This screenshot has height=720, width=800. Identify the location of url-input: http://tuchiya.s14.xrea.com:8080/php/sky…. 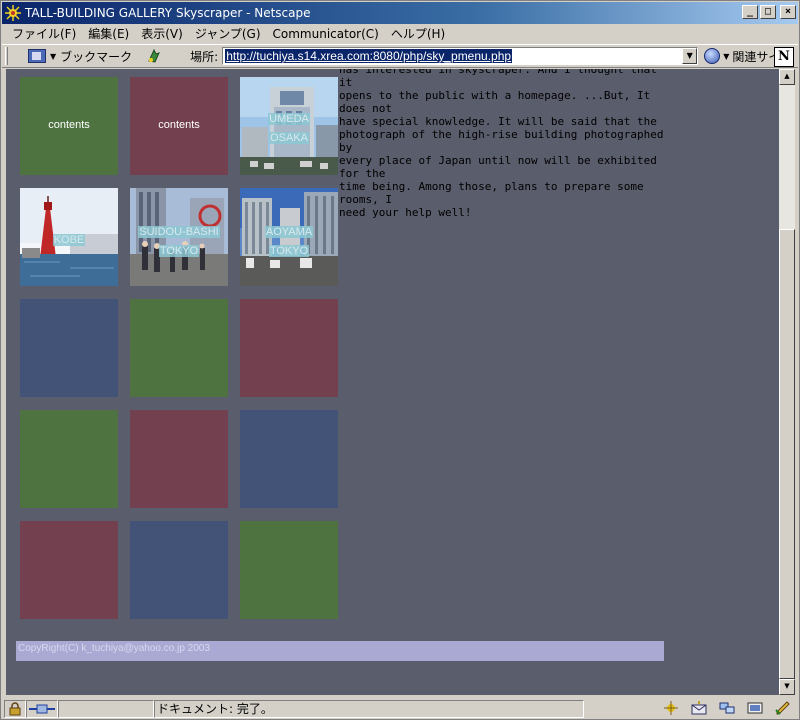
(460, 56).